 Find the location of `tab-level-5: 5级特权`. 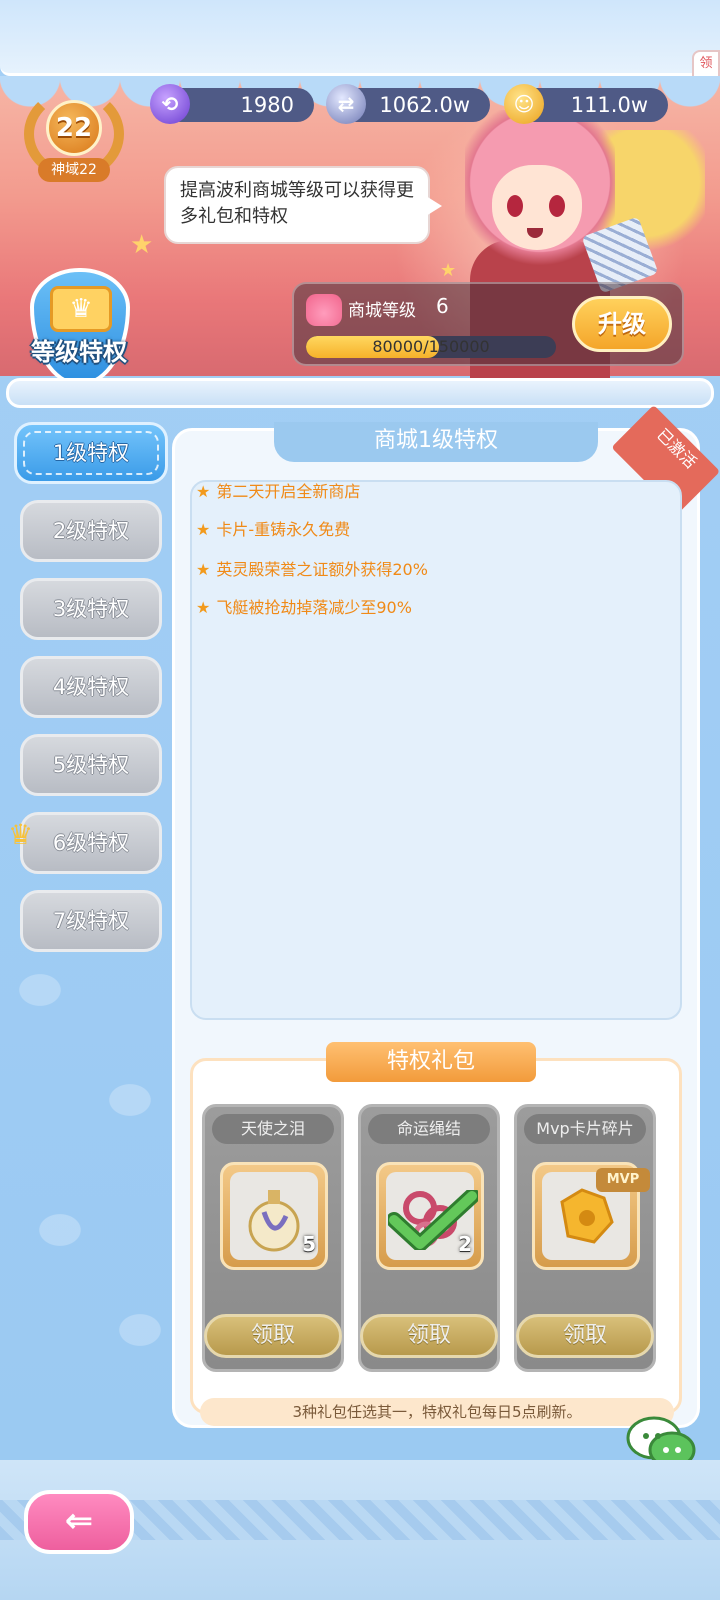

tab-level-5: 5级特权 is located at coordinates (91, 765).